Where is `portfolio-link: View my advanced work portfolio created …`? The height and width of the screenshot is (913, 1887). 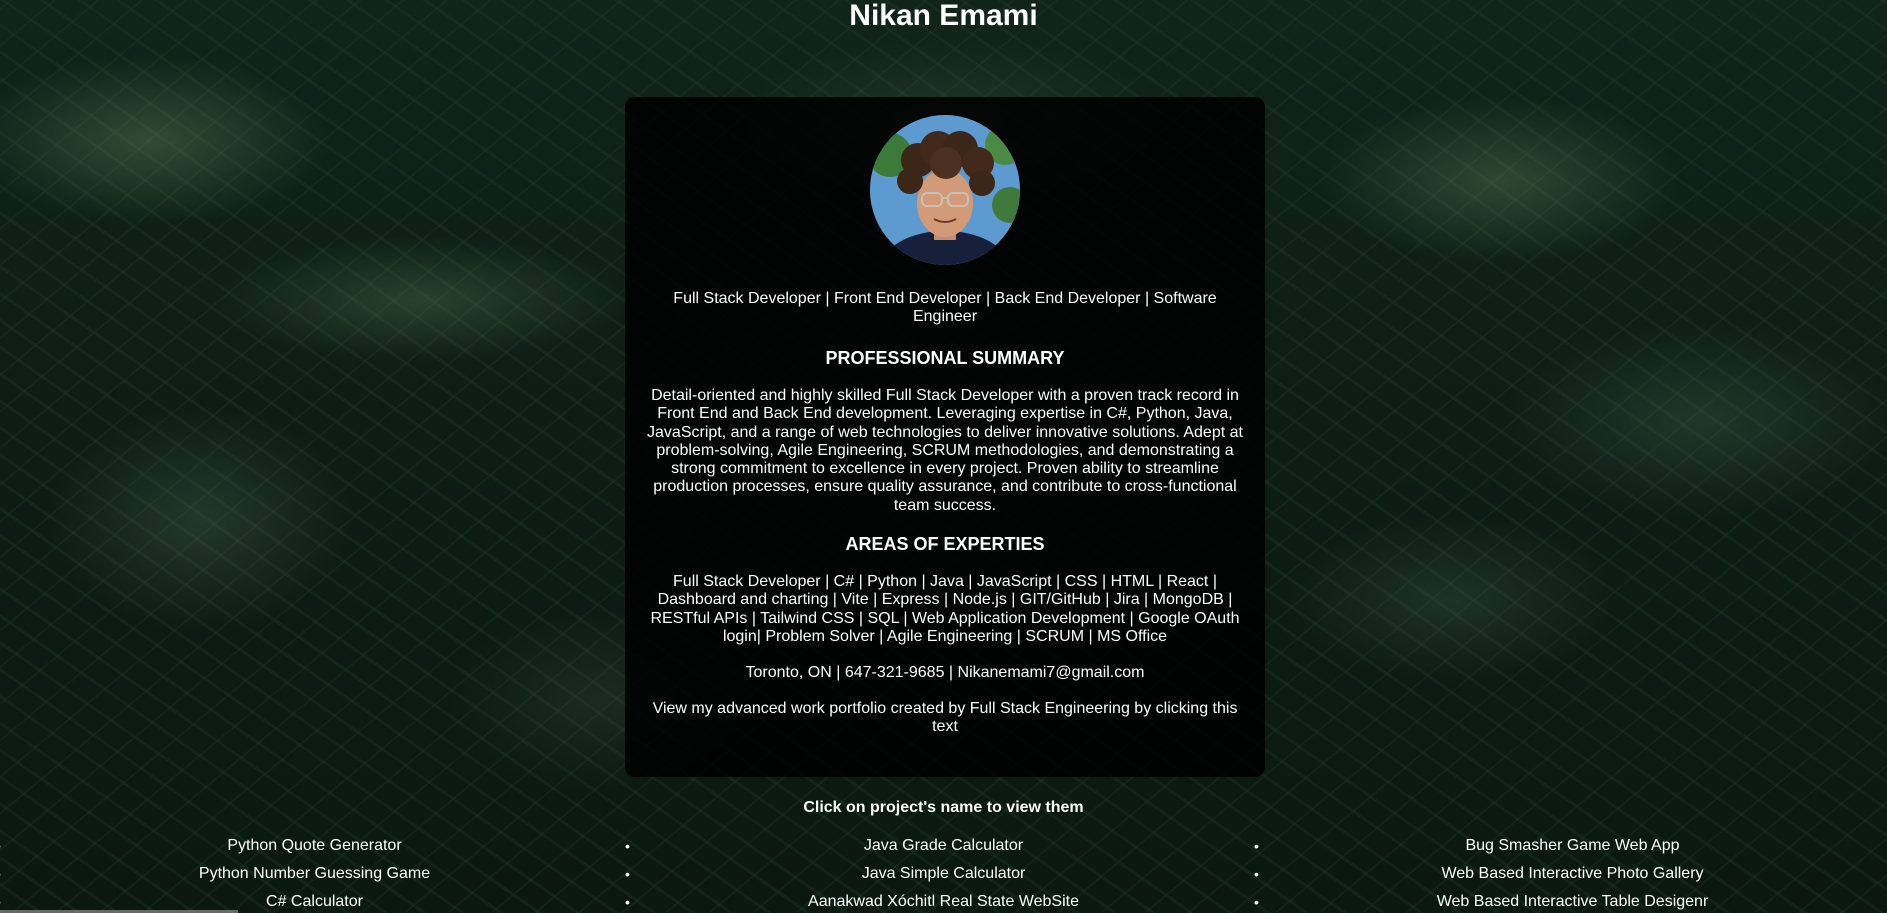 portfolio-link: View my advanced work portfolio created … is located at coordinates (945, 718).